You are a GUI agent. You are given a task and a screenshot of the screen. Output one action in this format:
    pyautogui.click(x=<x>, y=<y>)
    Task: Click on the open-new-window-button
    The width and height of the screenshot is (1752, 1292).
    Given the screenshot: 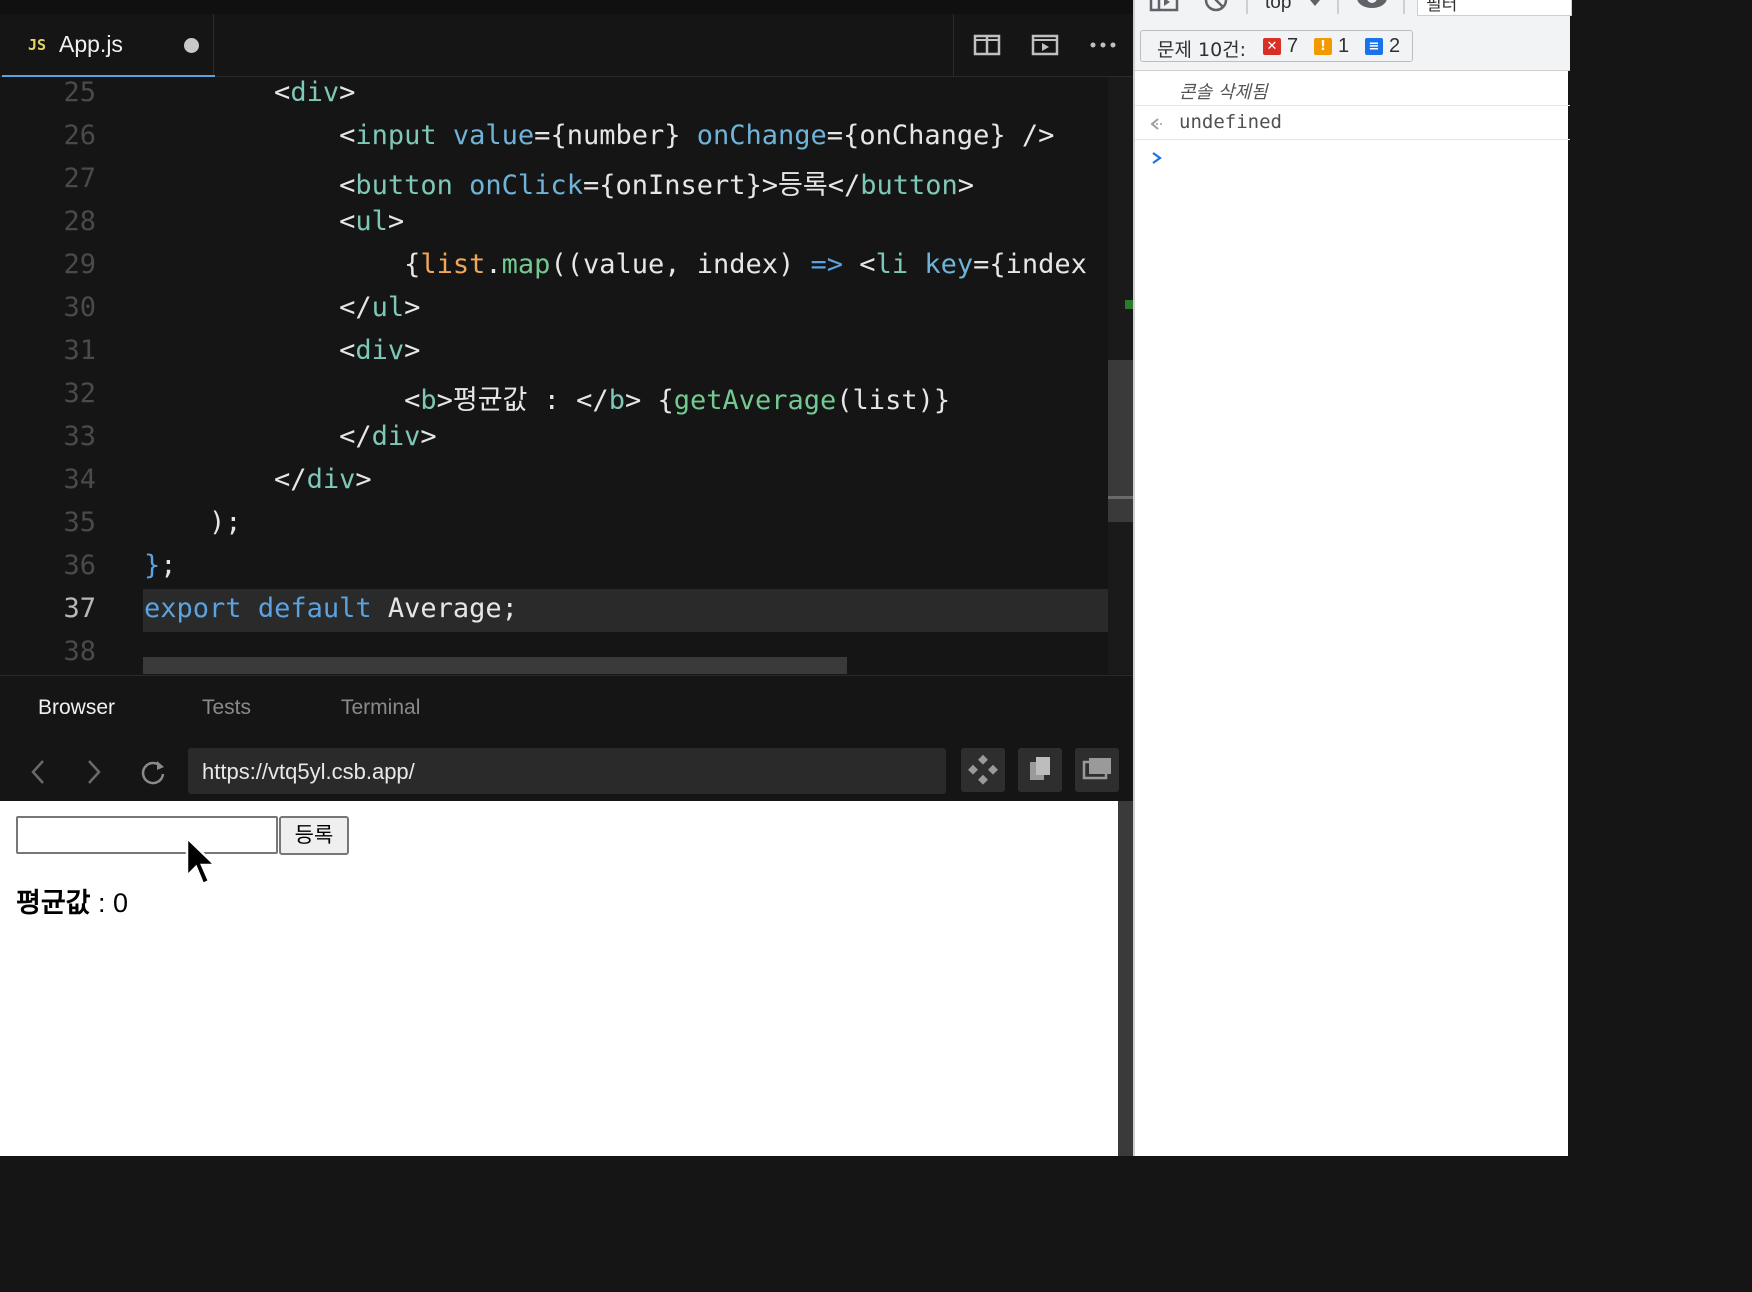 What is the action you would take?
    pyautogui.click(x=1097, y=770)
    